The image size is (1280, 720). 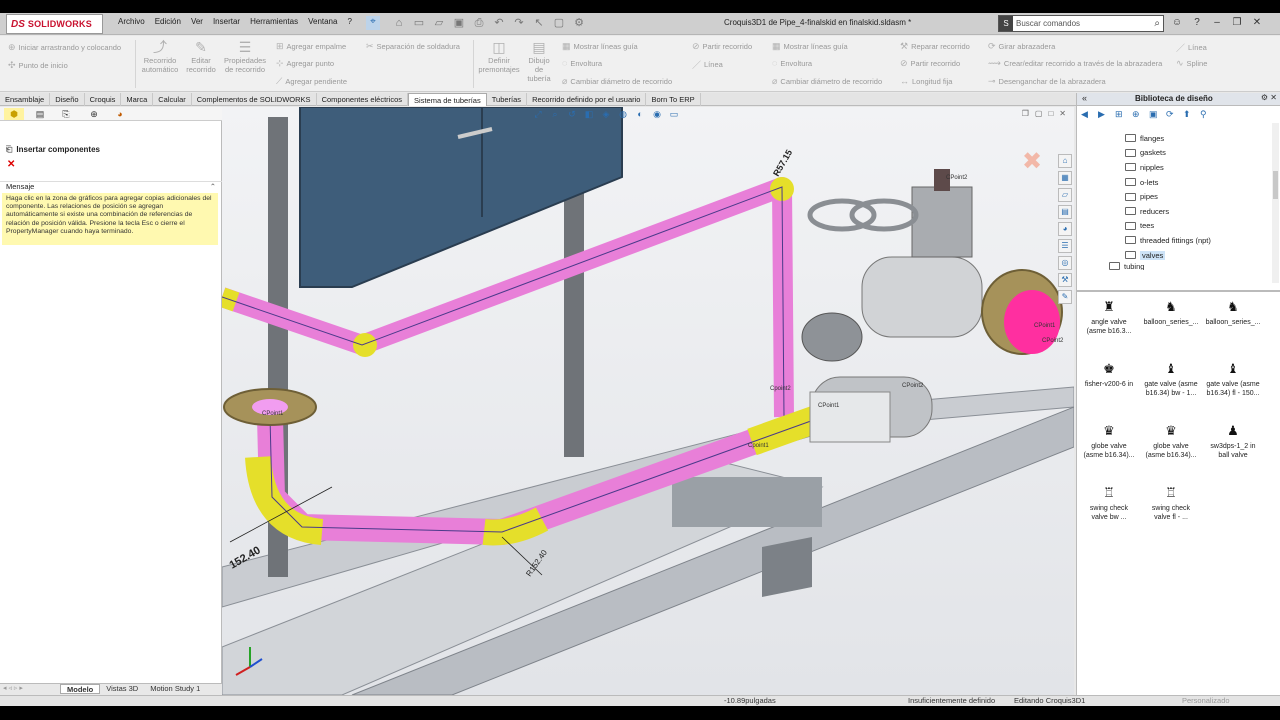 I want to click on save-icon: ▣, so click(x=459, y=23).